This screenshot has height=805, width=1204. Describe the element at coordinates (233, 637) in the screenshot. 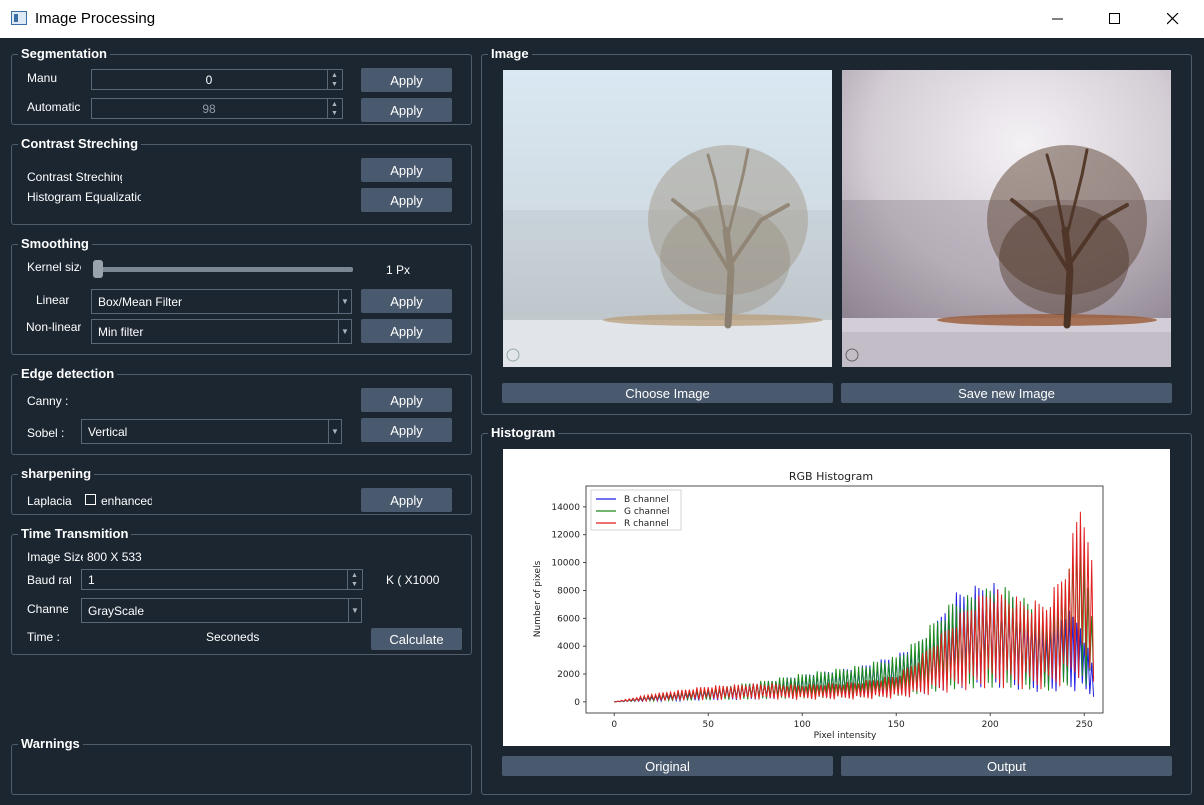

I see `time-unit-label: Seconeds` at that location.